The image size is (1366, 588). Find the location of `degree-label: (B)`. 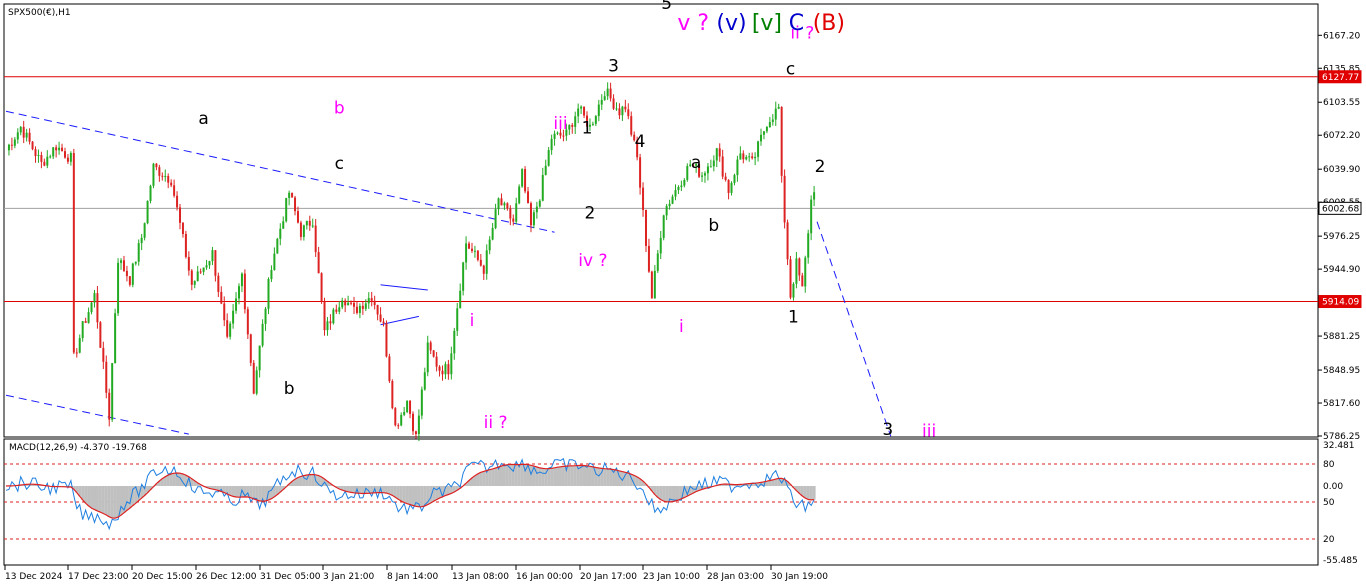

degree-label: (B) is located at coordinates (829, 23).